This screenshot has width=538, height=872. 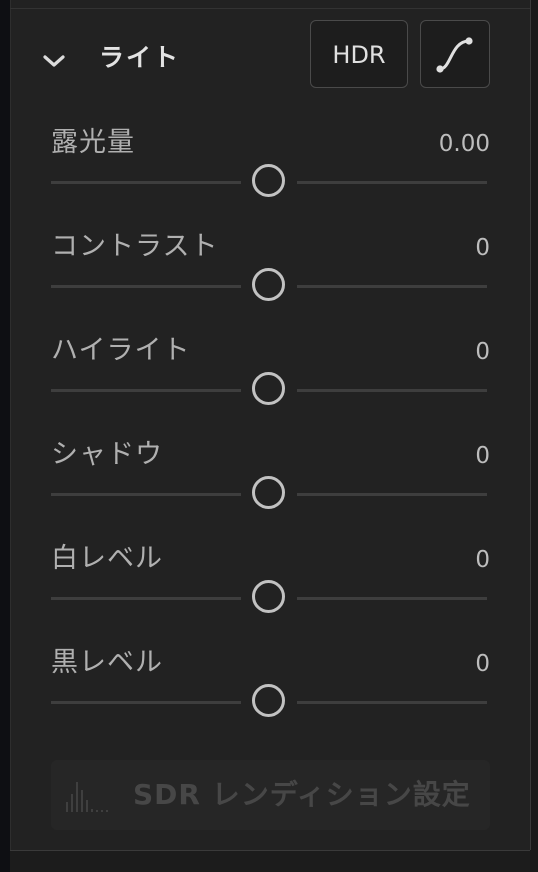 I want to click on slider-value-contrast: 0, so click(x=482, y=248).